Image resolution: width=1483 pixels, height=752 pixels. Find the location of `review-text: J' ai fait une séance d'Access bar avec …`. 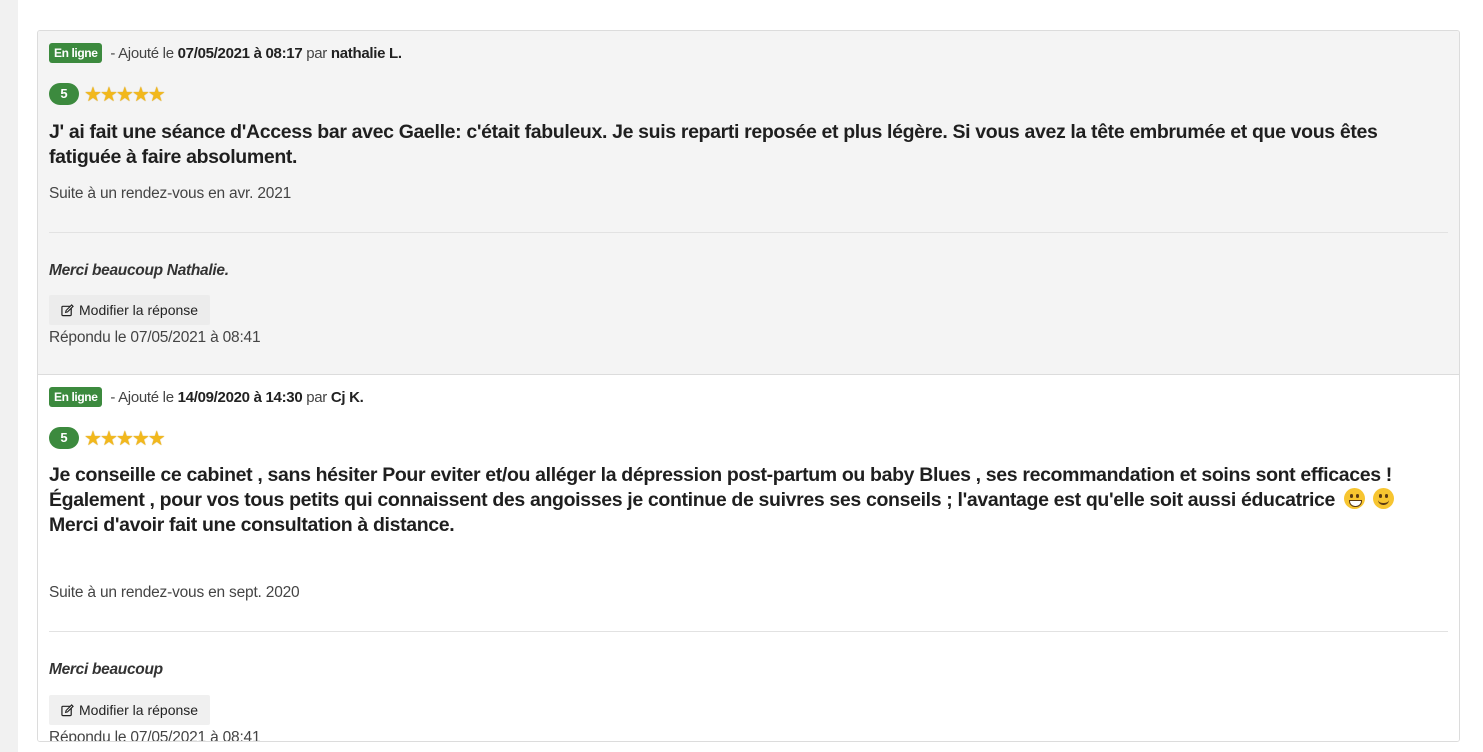

review-text: J' ai fait une séance d'Access bar avec … is located at coordinates (713, 144).